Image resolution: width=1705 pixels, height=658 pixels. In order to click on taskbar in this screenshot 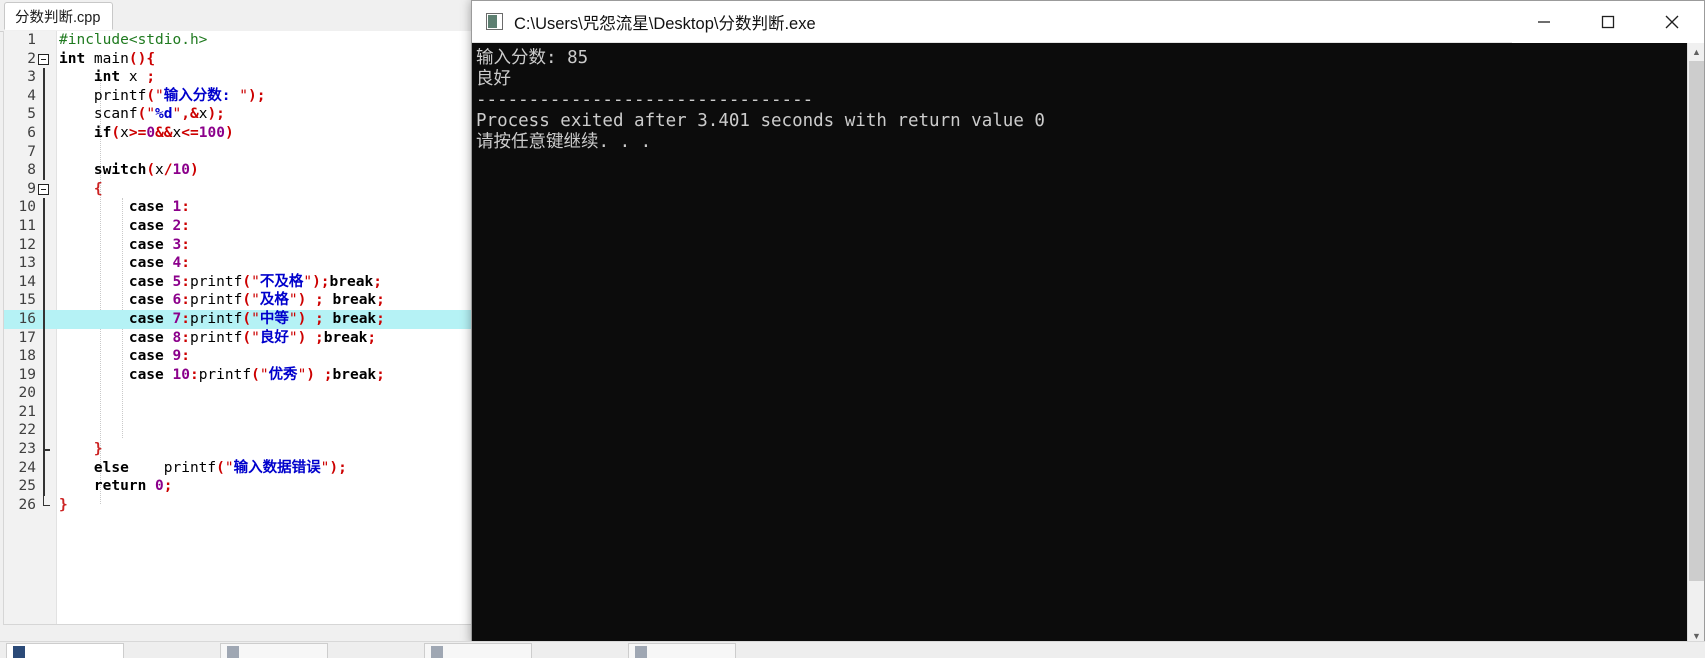, I will do `click(852, 649)`.